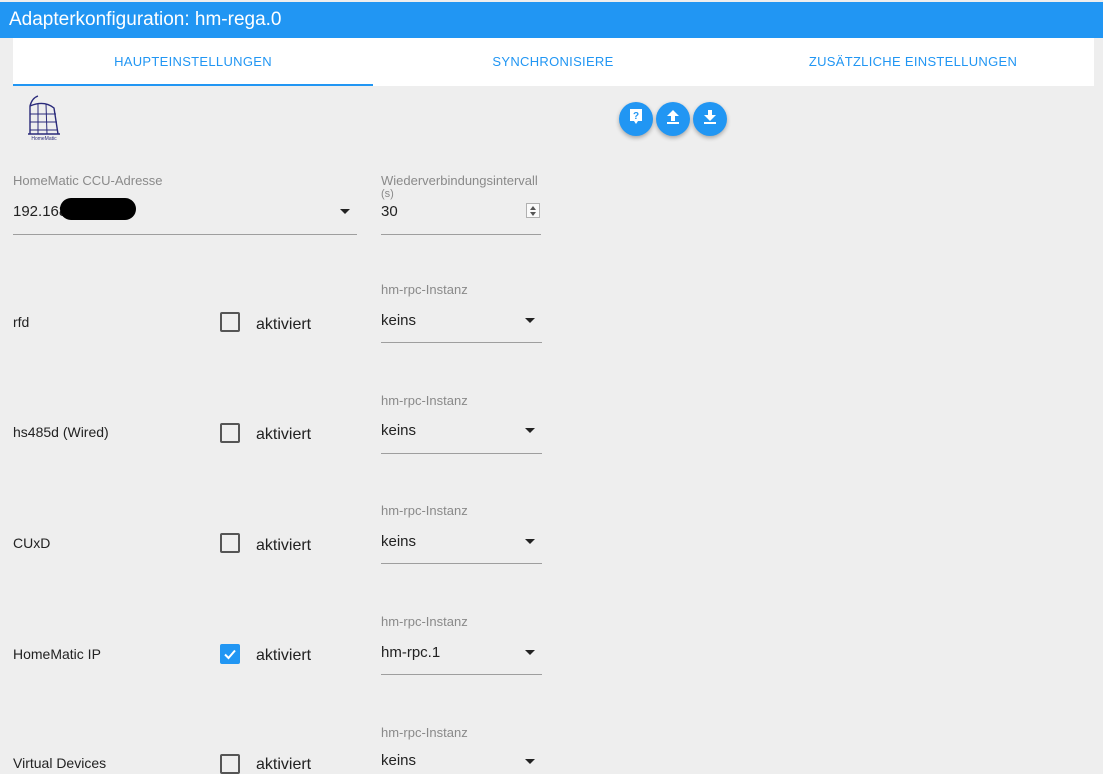 This screenshot has height=774, width=1103. What do you see at coordinates (551, 20) in the screenshot?
I see `window-title: Adapterkonfiguration: hm-rega.0` at bounding box center [551, 20].